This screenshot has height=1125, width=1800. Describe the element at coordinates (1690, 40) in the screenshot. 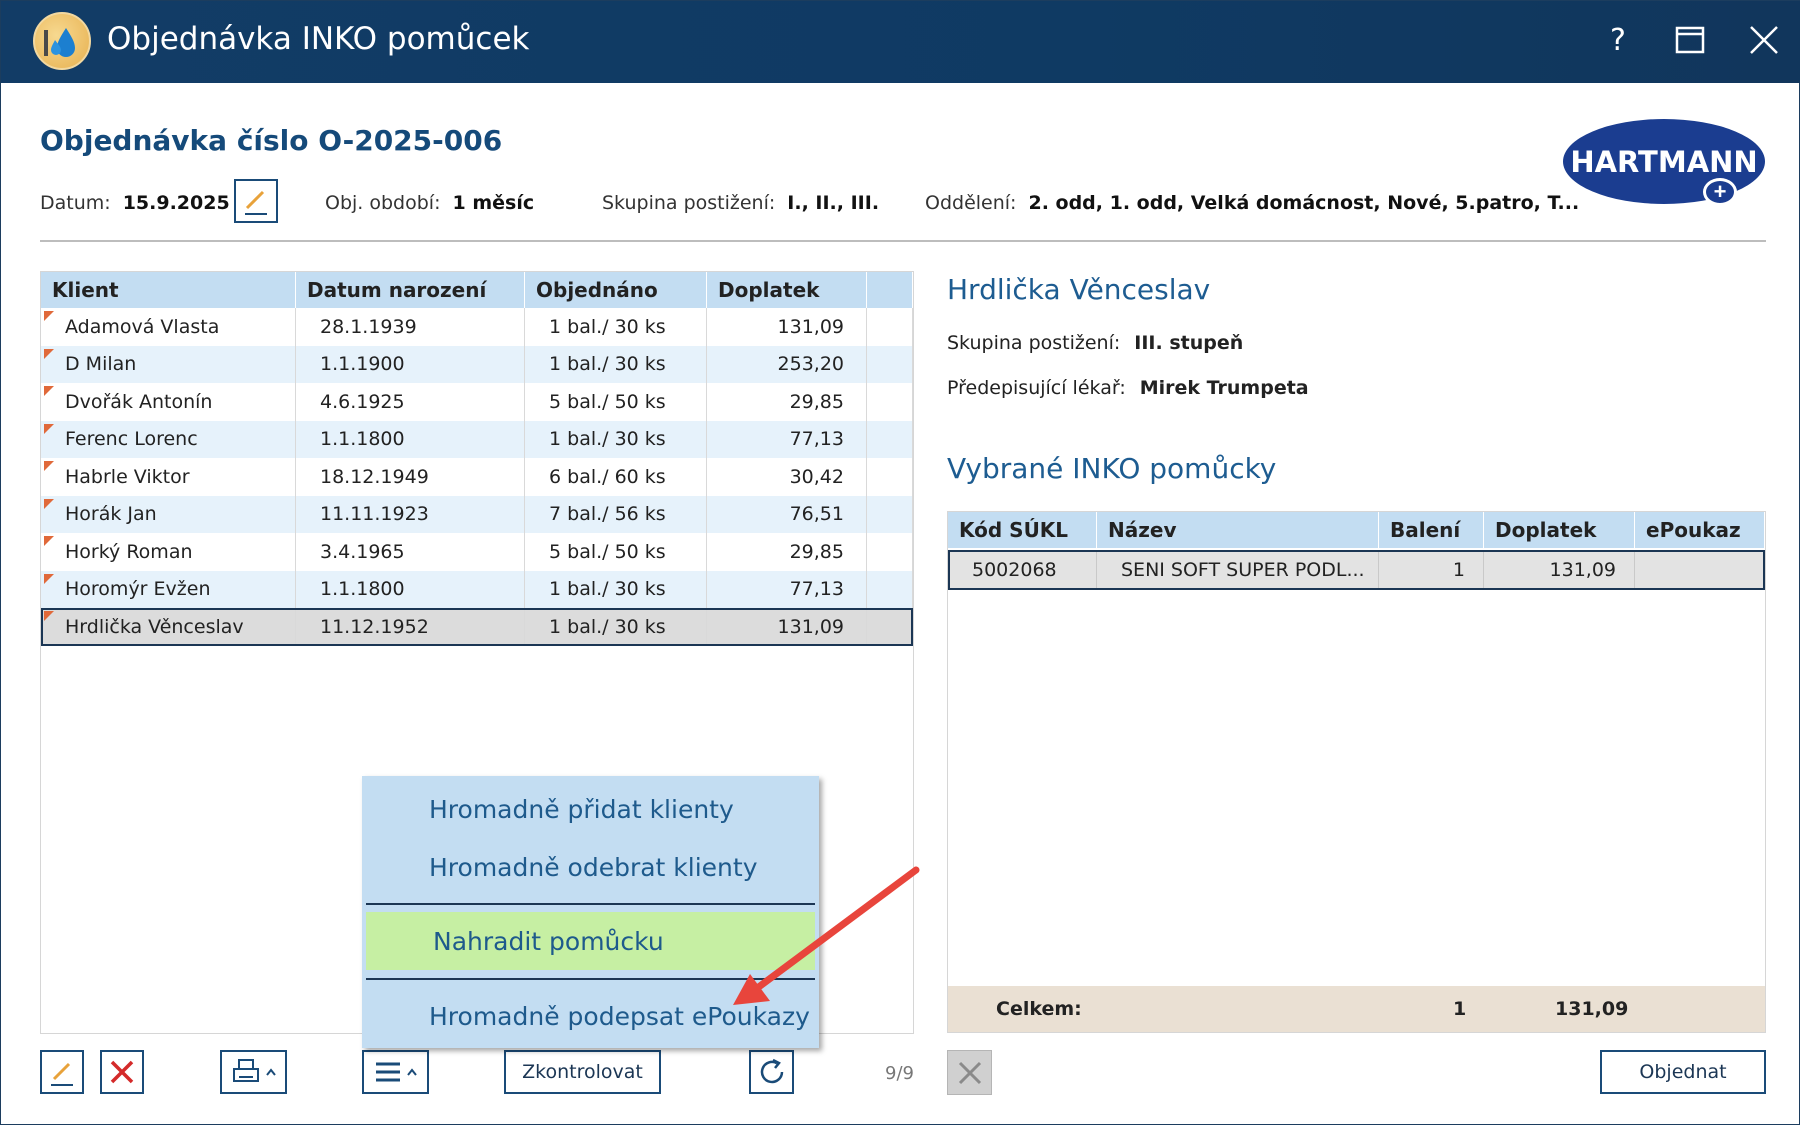

I see `maximize-button` at that location.